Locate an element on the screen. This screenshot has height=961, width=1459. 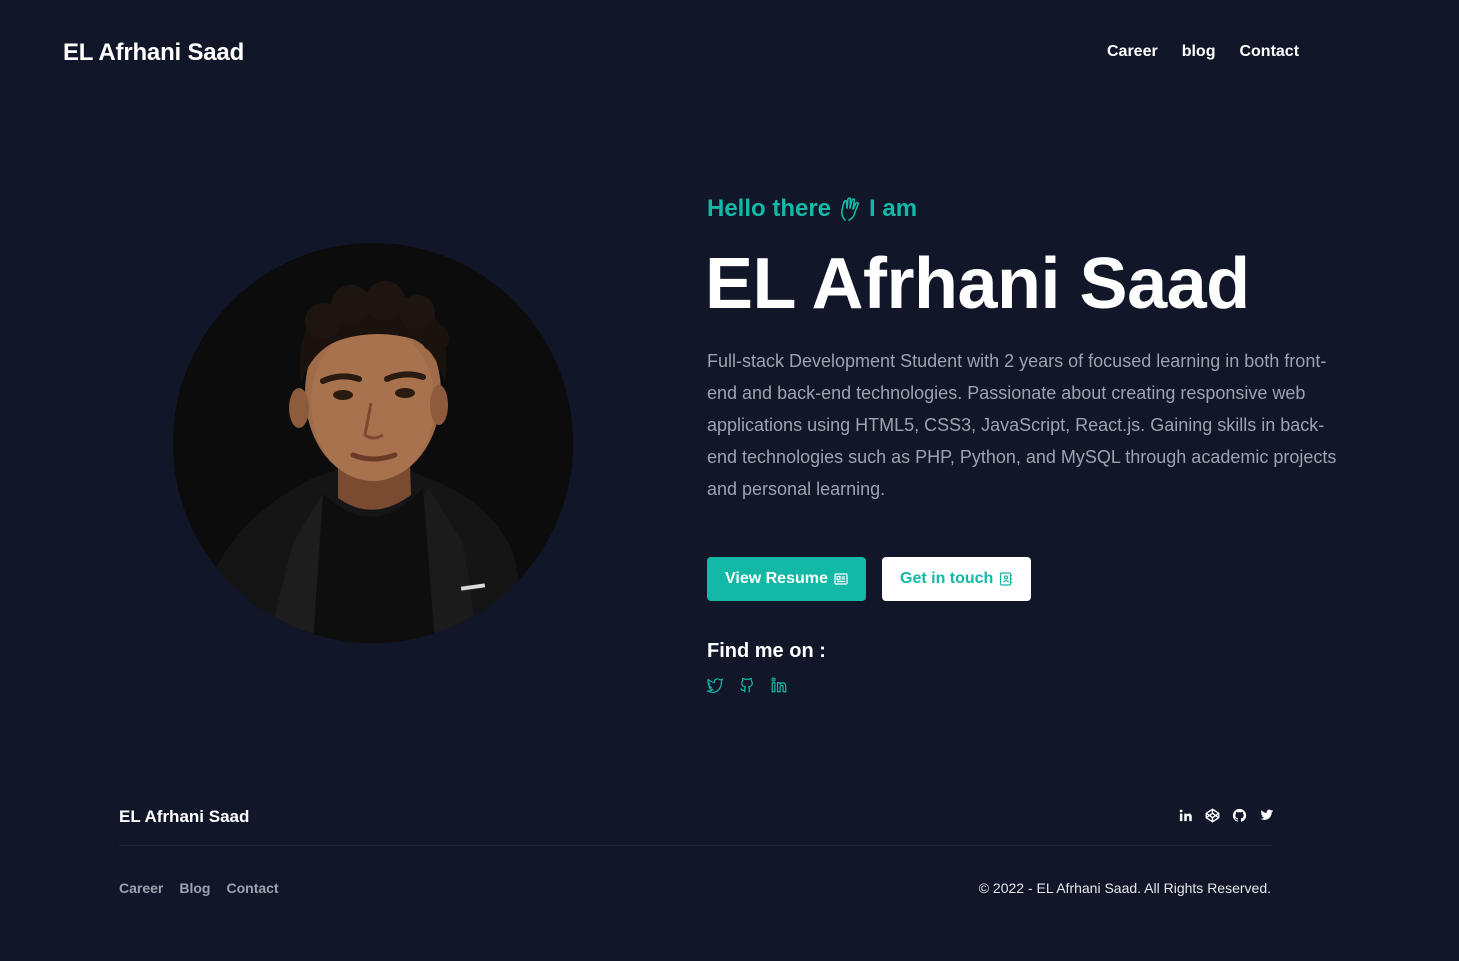
nav-career: Career is located at coordinates (1132, 52).